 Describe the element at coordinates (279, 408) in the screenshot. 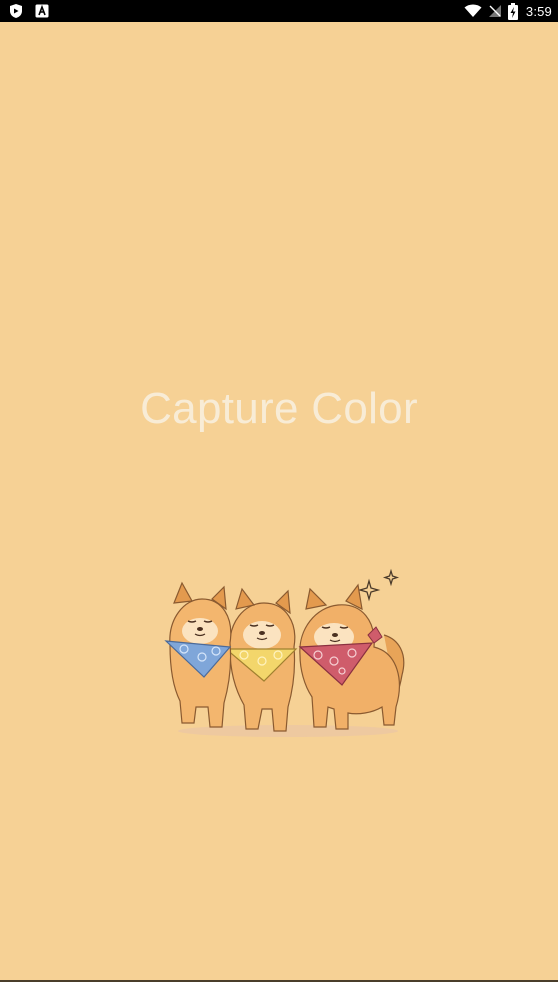

I see `app-title: Capture Color` at that location.